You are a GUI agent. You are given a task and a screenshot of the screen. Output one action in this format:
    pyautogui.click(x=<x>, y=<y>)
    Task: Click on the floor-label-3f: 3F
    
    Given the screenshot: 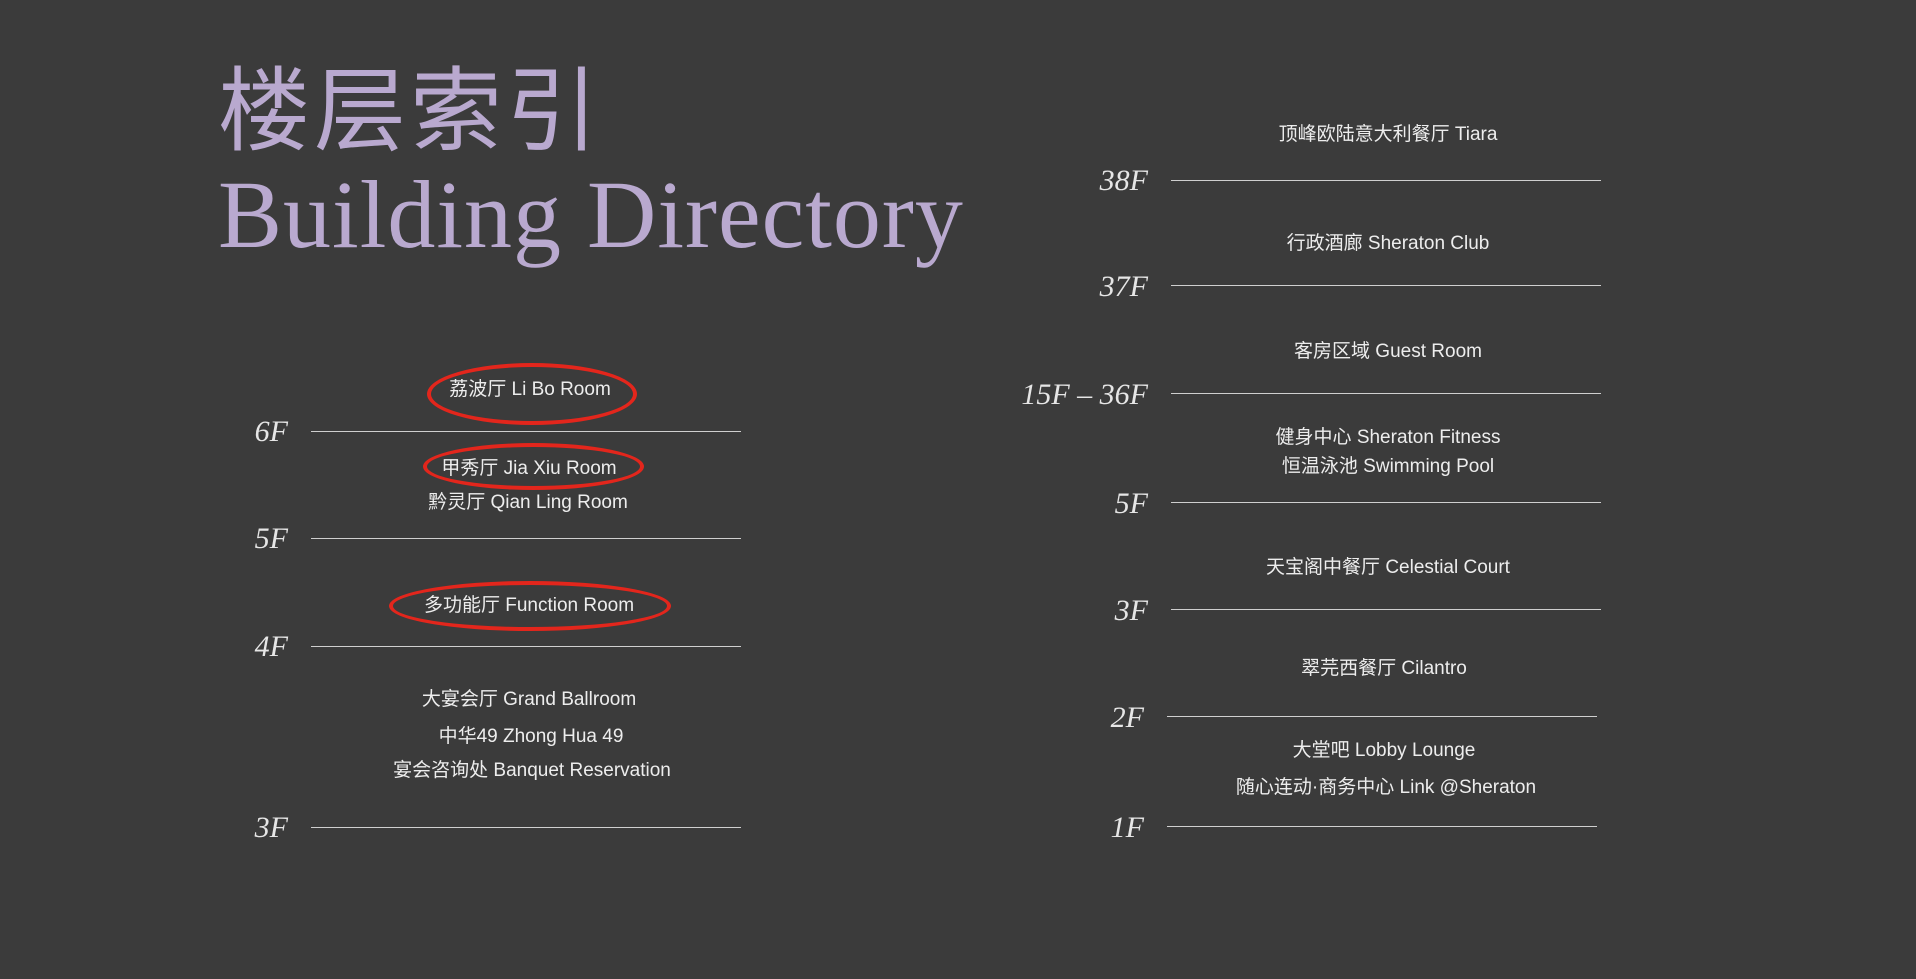 What is the action you would take?
    pyautogui.click(x=271, y=827)
    